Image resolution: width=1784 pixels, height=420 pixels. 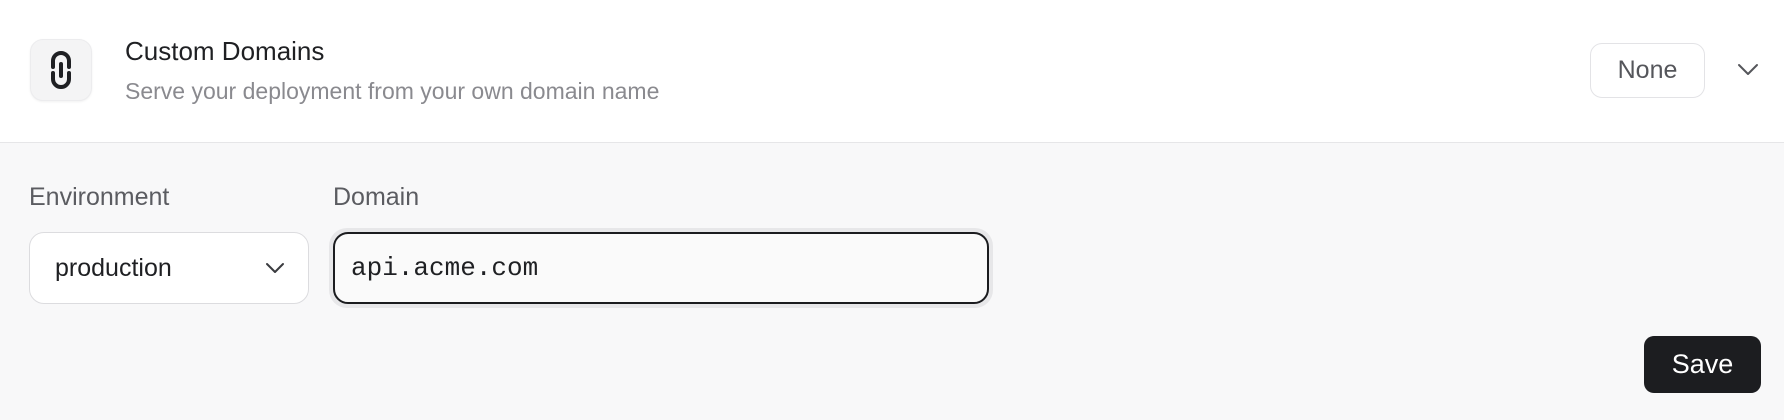 What do you see at coordinates (1702, 364) in the screenshot?
I see `save-button: Save` at bounding box center [1702, 364].